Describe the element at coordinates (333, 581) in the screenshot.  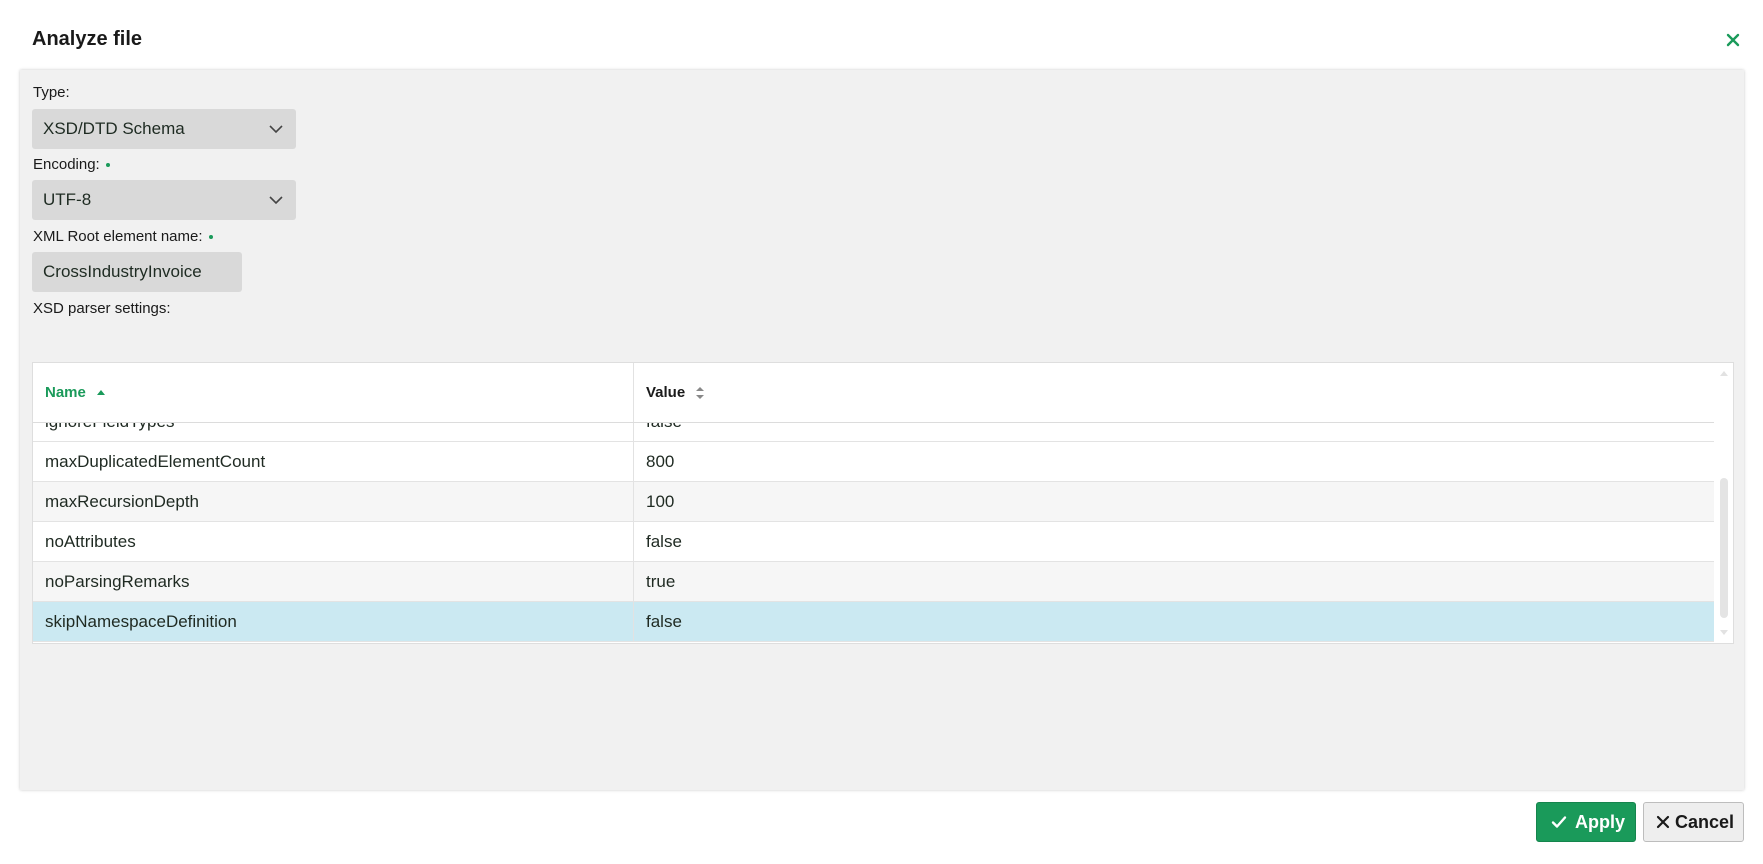
I see `cell-name: noParsingRemarks` at that location.